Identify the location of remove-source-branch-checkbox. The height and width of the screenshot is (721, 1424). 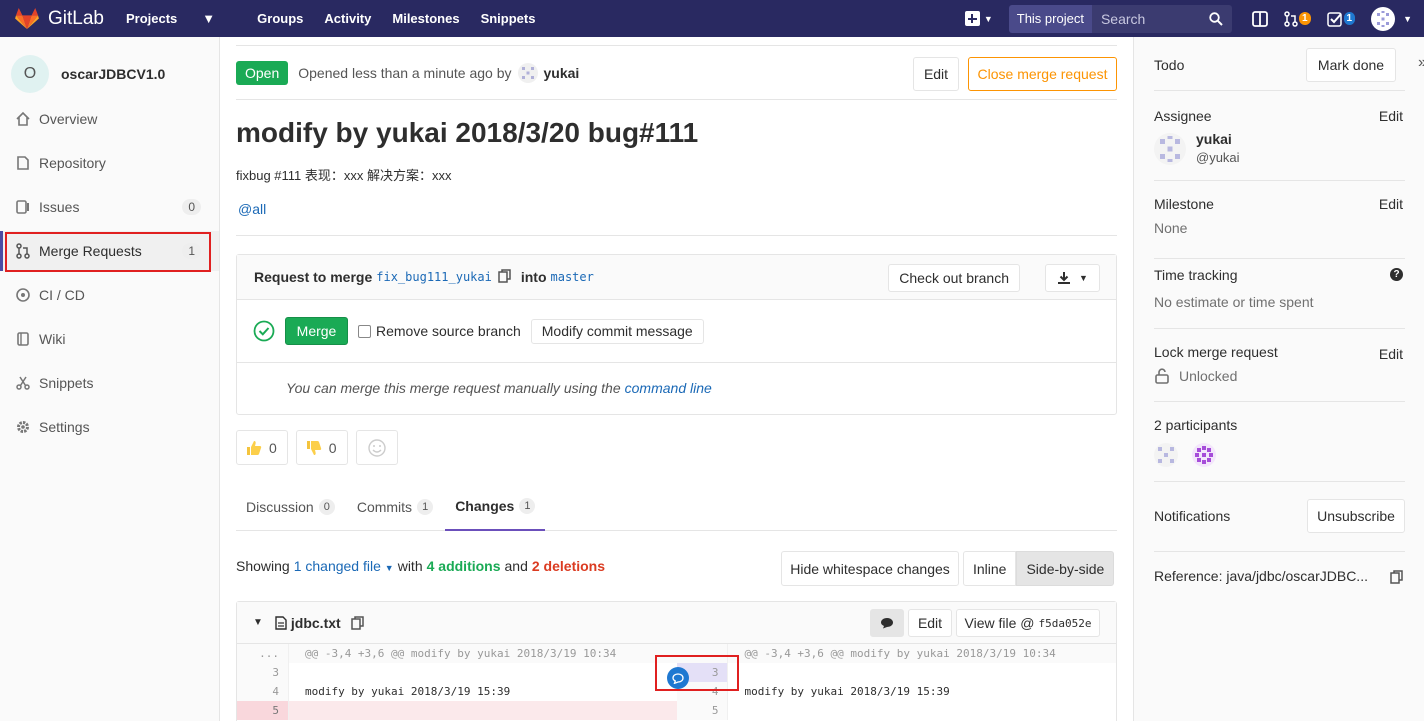
(364, 331).